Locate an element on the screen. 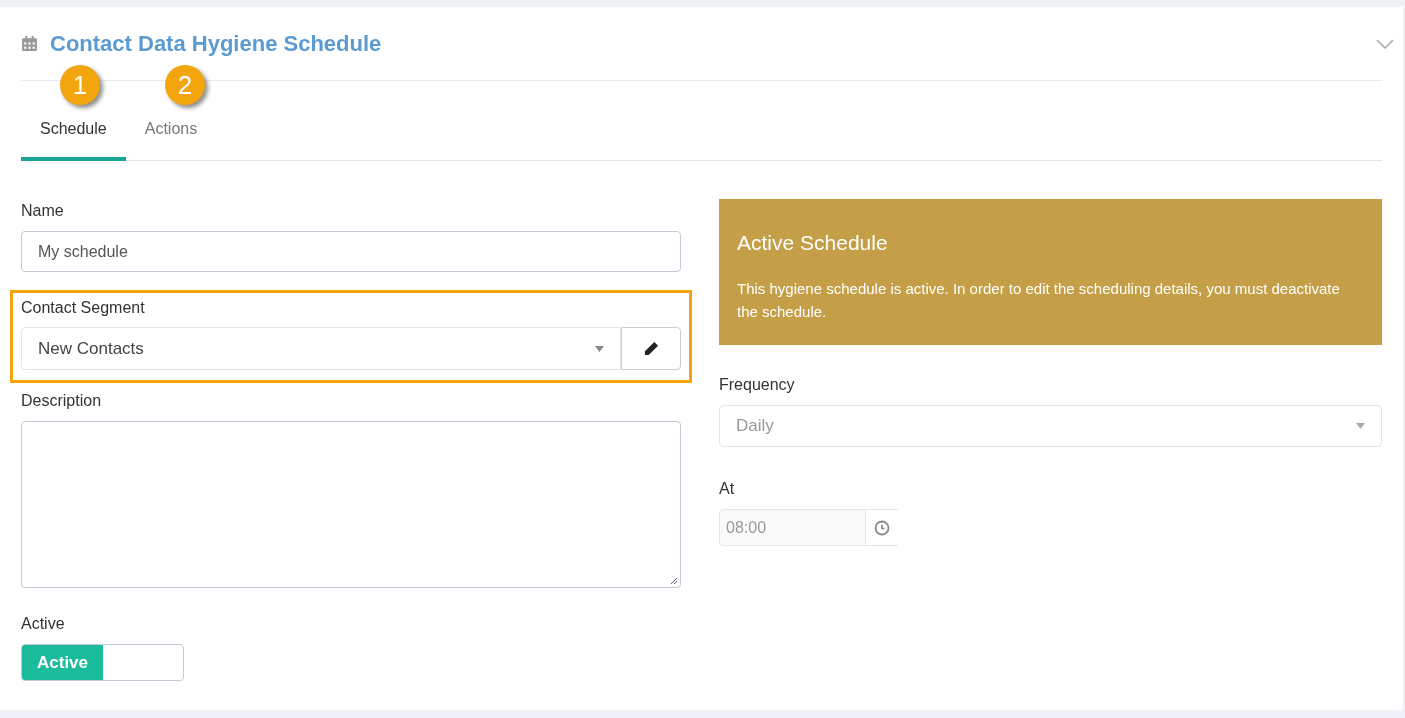 Image resolution: width=1405 pixels, height=718 pixels. edit-segment-button is located at coordinates (651, 348).